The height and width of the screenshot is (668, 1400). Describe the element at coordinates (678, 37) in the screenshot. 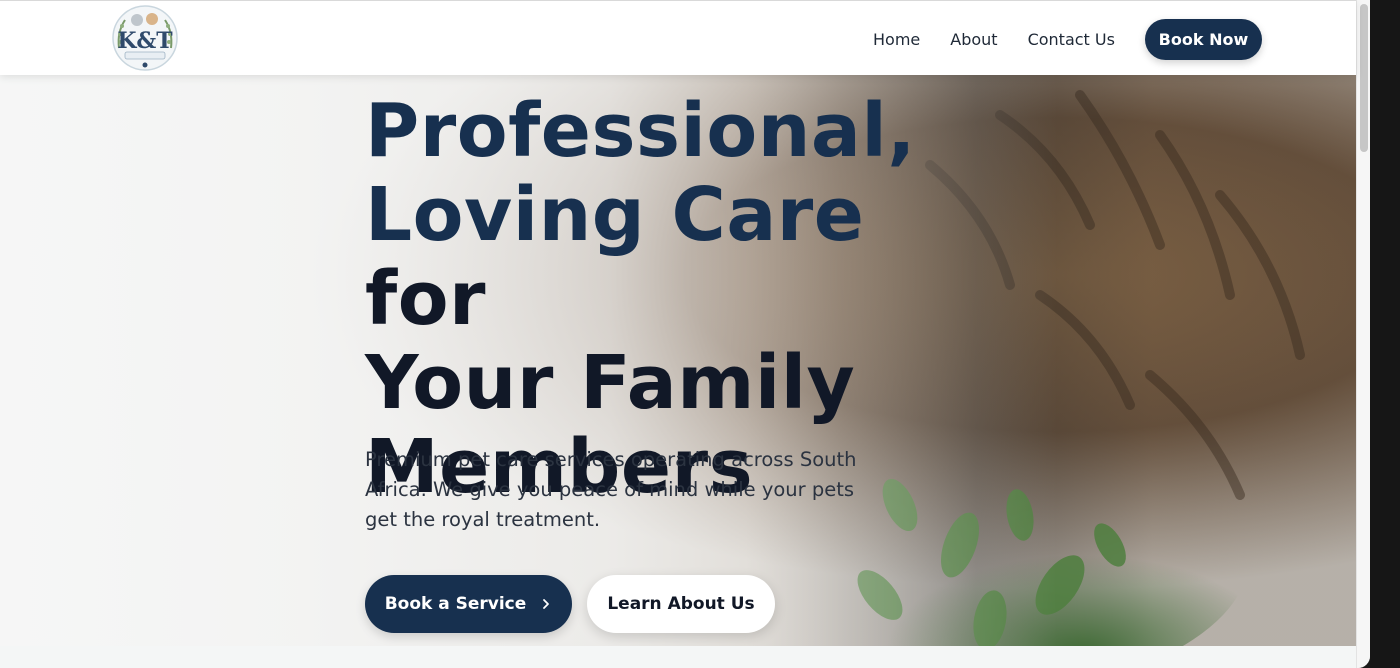

I see `site-header: K&T Home About Contact Us Book Now` at that location.